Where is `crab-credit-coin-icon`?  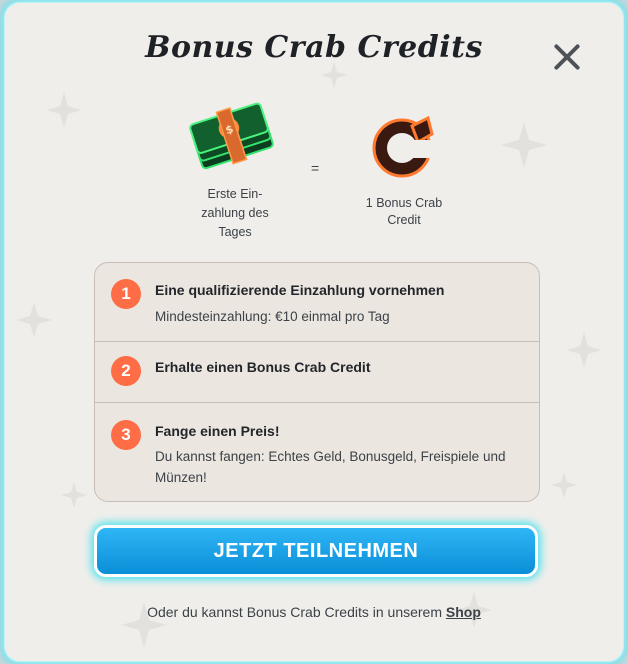
crab-credit-coin-icon is located at coordinates (404, 146).